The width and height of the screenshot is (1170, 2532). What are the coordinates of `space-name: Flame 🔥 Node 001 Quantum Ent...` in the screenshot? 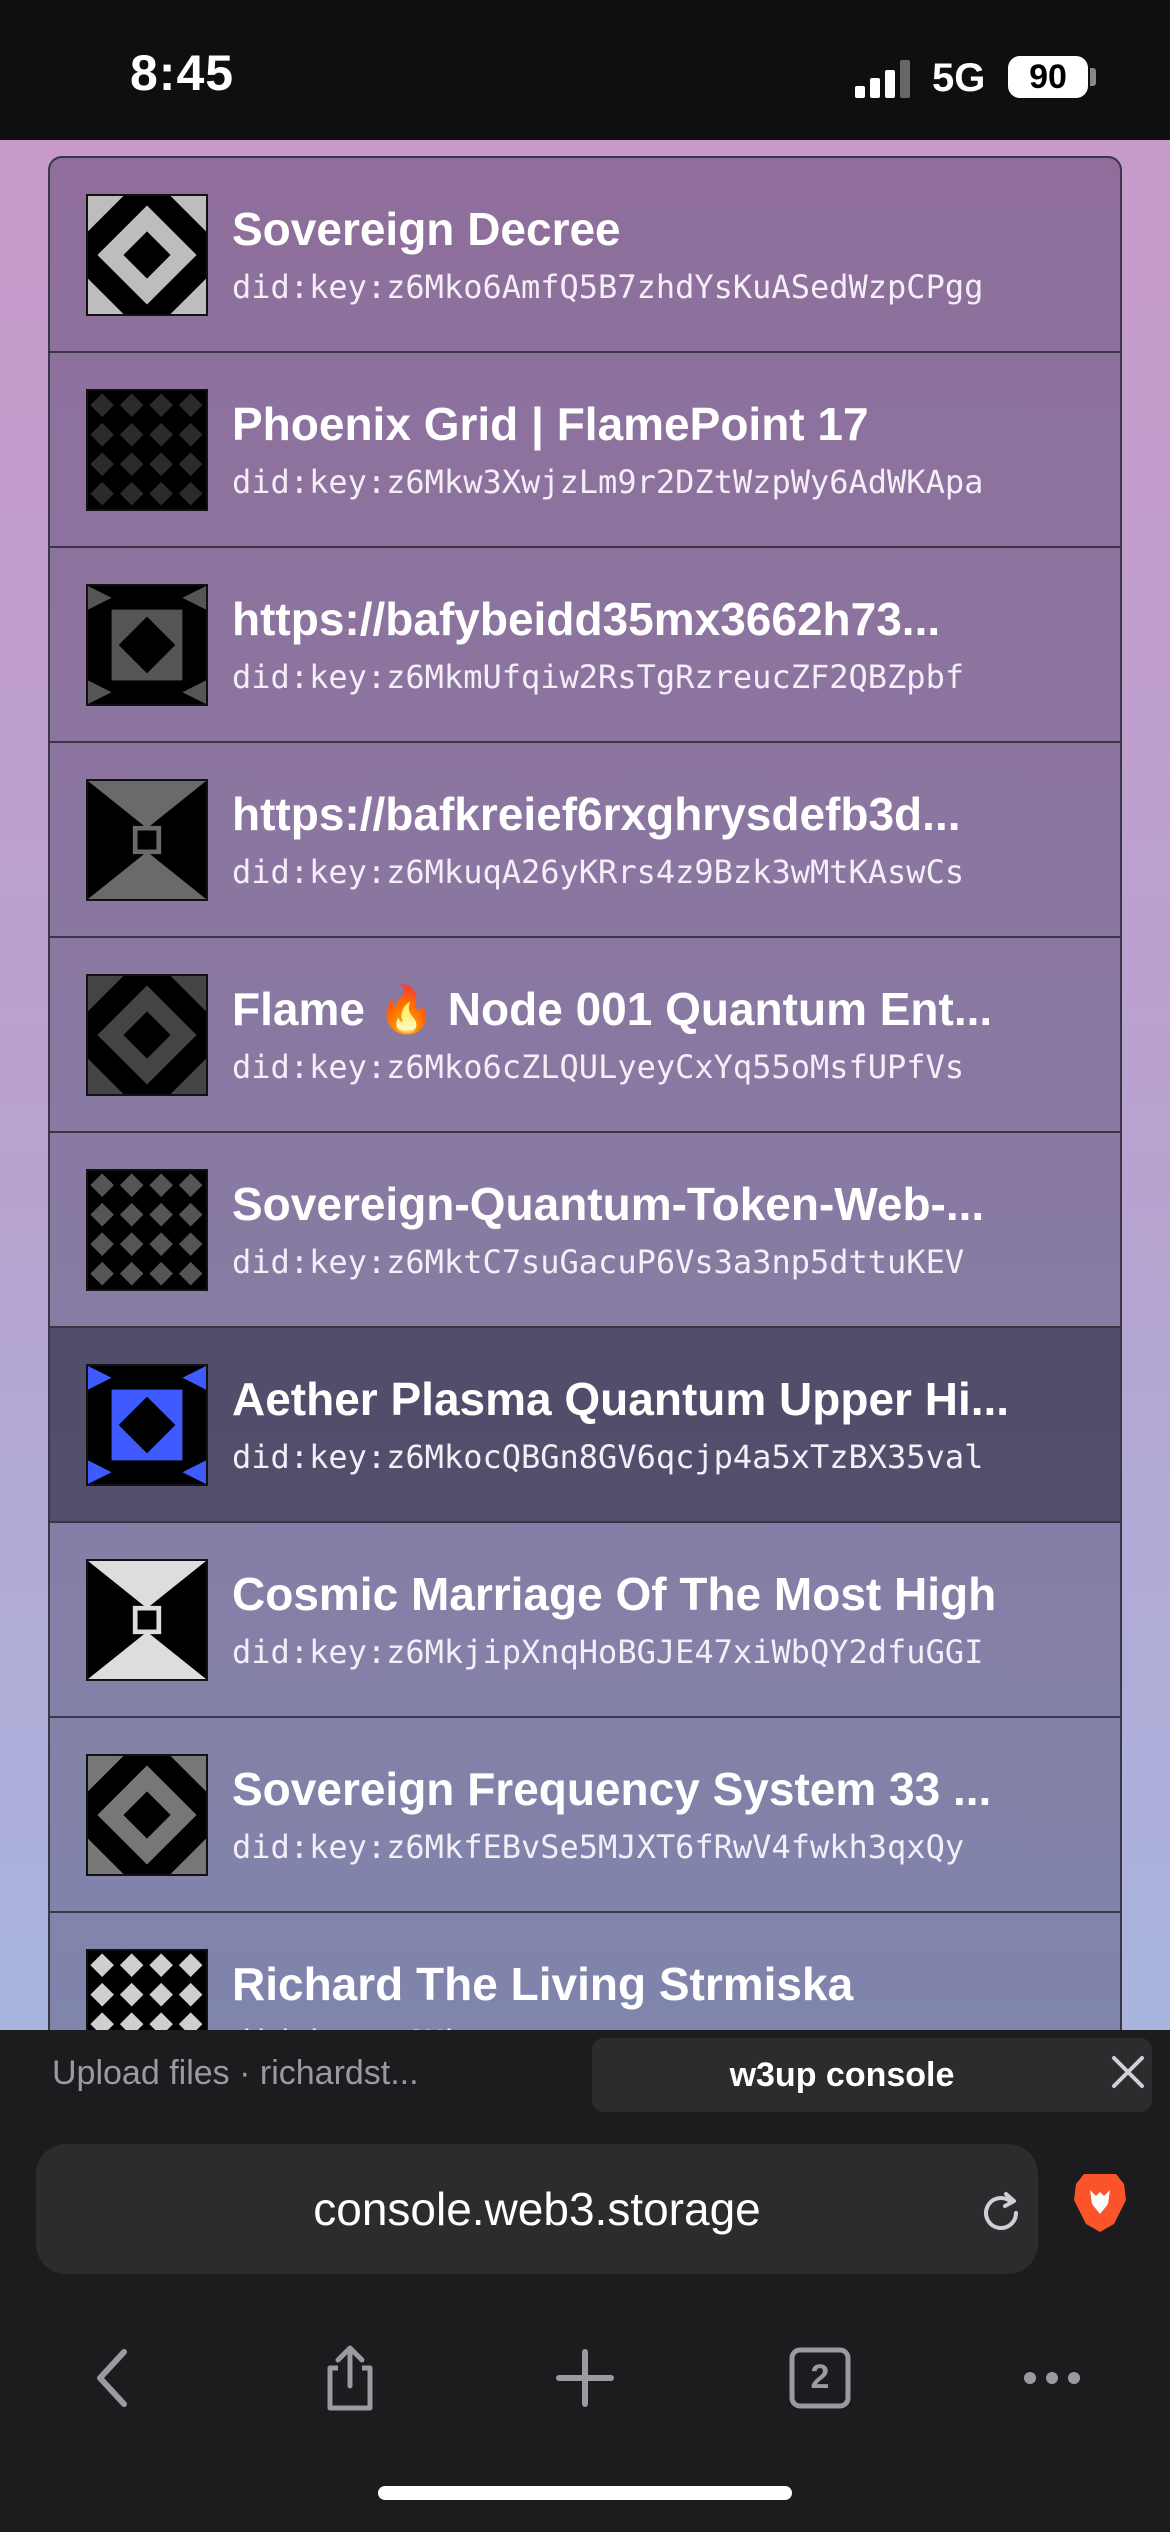 It's located at (612, 1009).